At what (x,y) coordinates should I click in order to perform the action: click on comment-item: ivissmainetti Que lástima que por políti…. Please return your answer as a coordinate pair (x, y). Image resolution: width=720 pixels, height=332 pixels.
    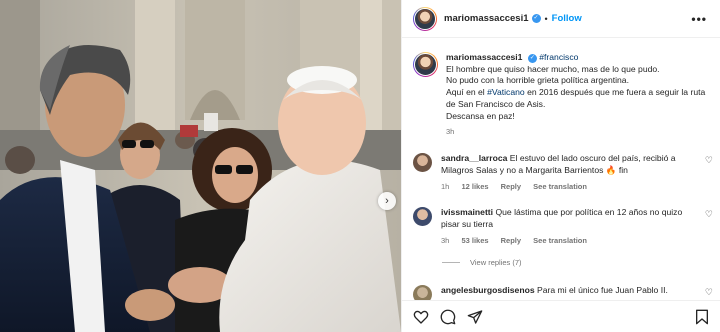
    Looking at the image, I should click on (563, 227).